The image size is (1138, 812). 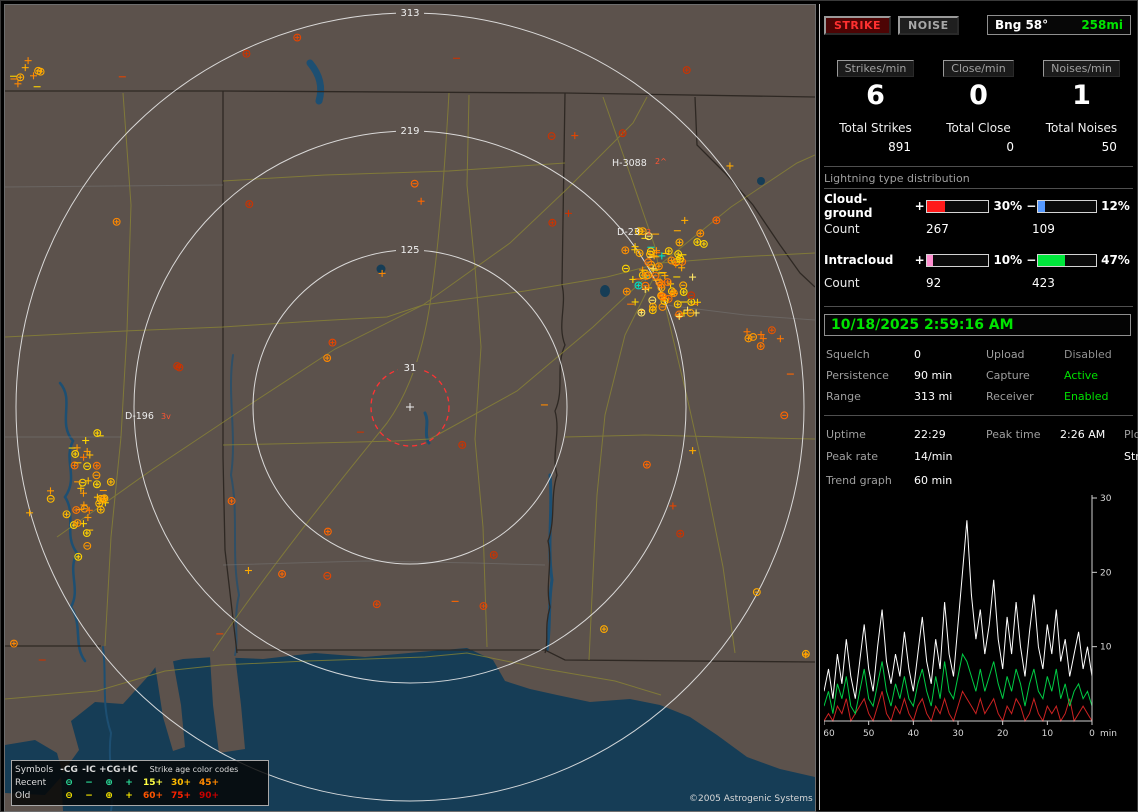 I want to click on lake-hartwell, so click(x=761, y=181).